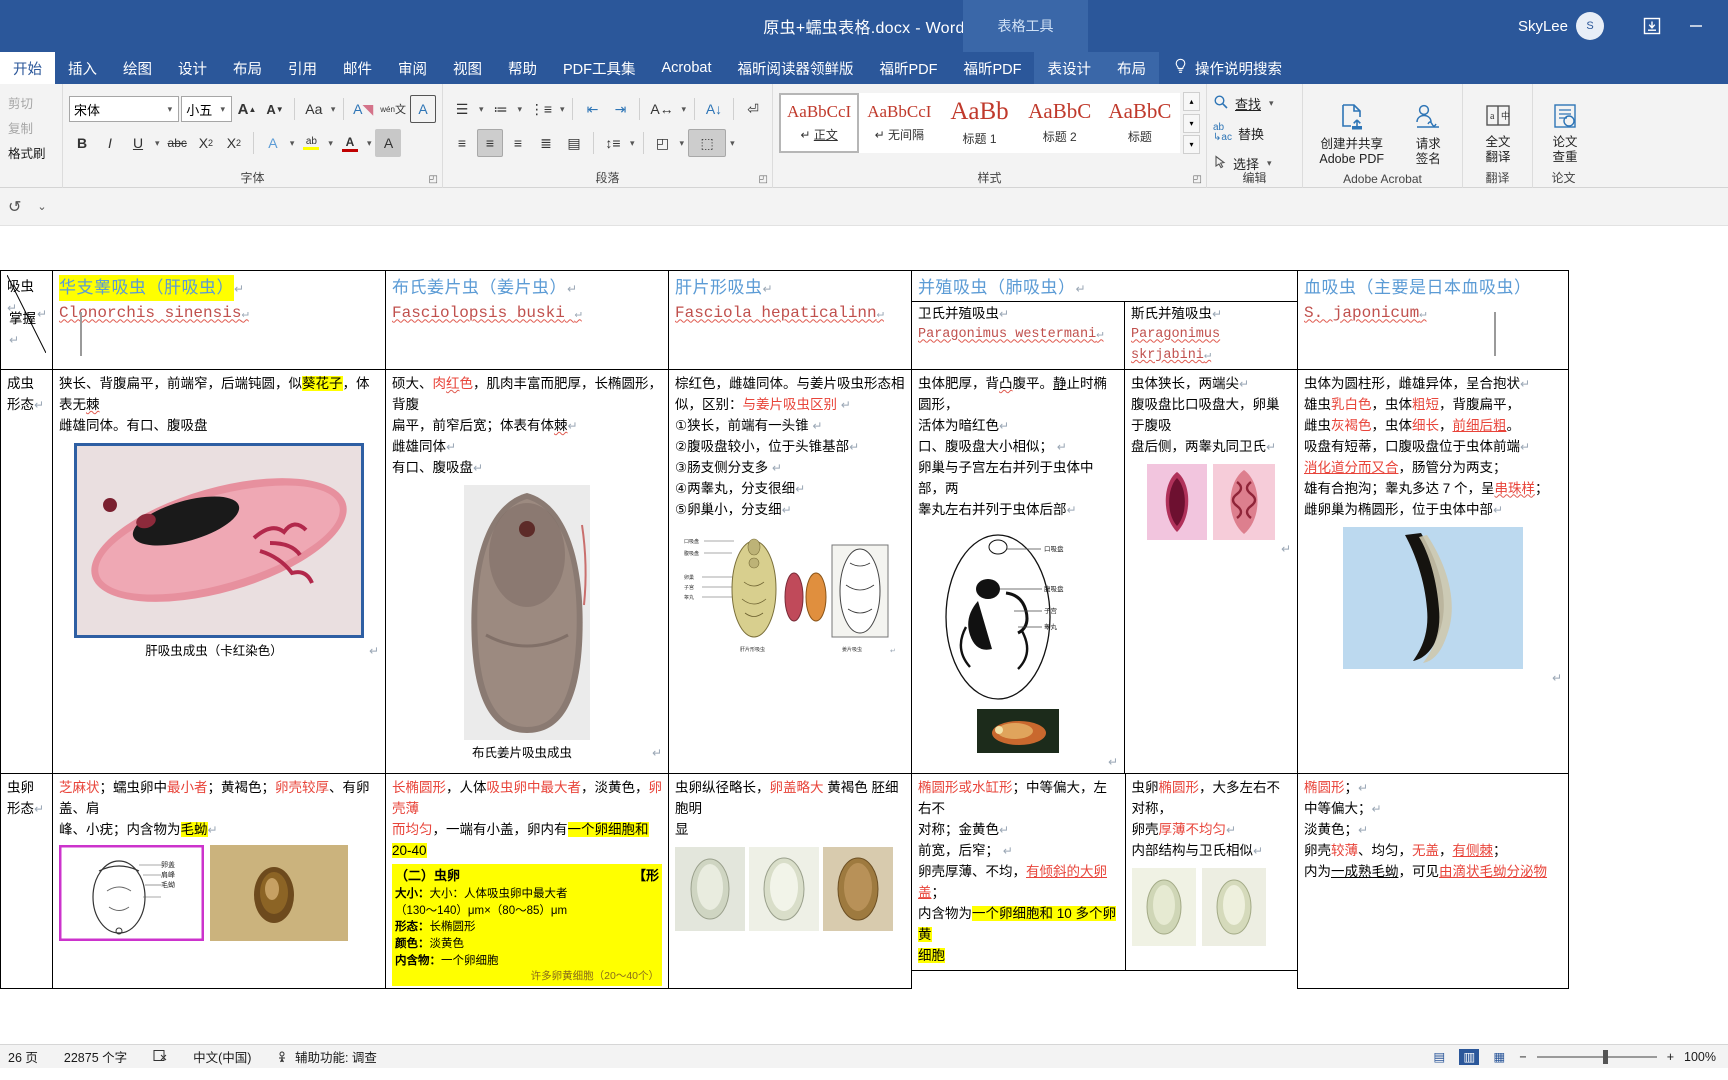  What do you see at coordinates (388, 143) in the screenshot?
I see `character-shading-button: A` at bounding box center [388, 143].